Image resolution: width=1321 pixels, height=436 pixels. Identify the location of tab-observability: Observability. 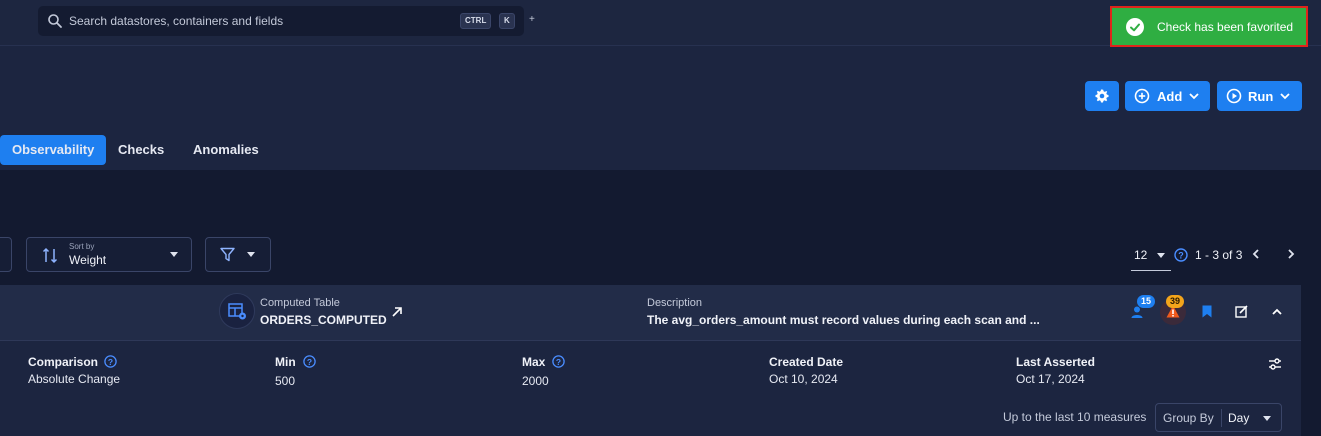
(53, 150).